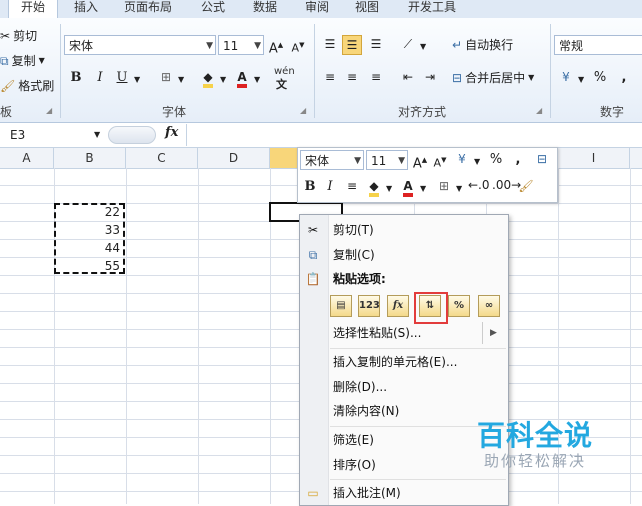 The height and width of the screenshot is (506, 642). I want to click on paste-values-icon: 123, so click(369, 306).